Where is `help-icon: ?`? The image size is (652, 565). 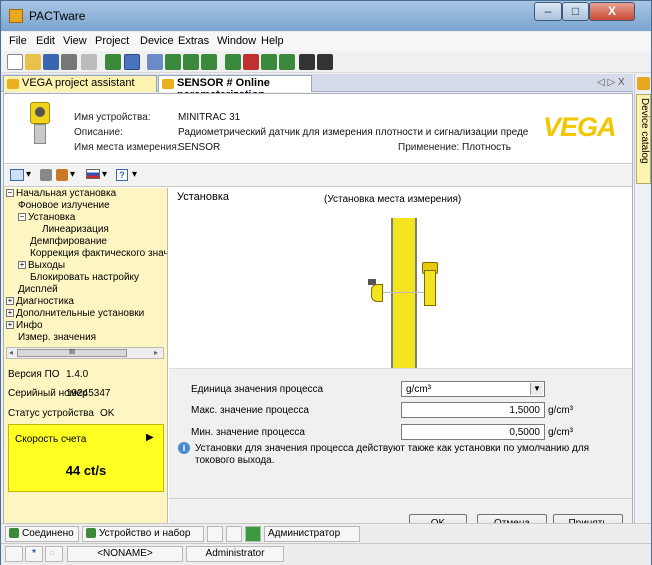
help-icon: ? is located at coordinates (122, 175).